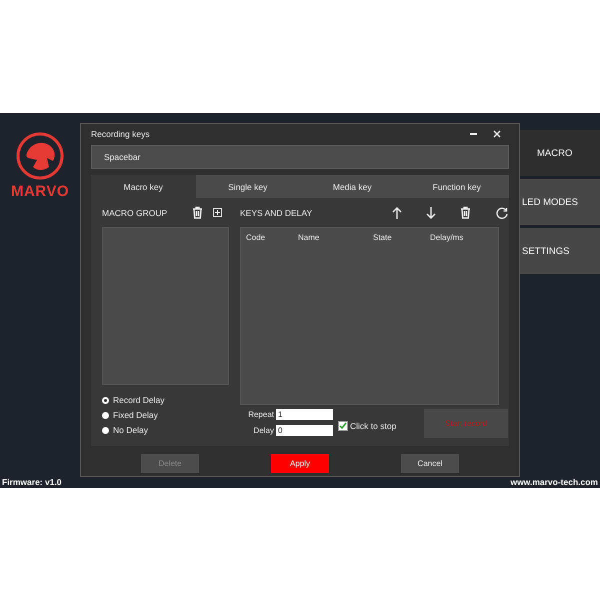 The height and width of the screenshot is (600, 600). I want to click on key-field: Spacebar, so click(300, 157).